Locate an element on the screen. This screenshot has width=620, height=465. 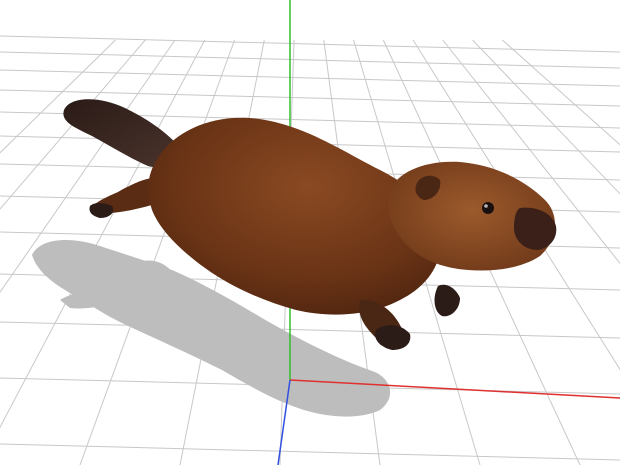
beaver-eye is located at coordinates (488, 208).